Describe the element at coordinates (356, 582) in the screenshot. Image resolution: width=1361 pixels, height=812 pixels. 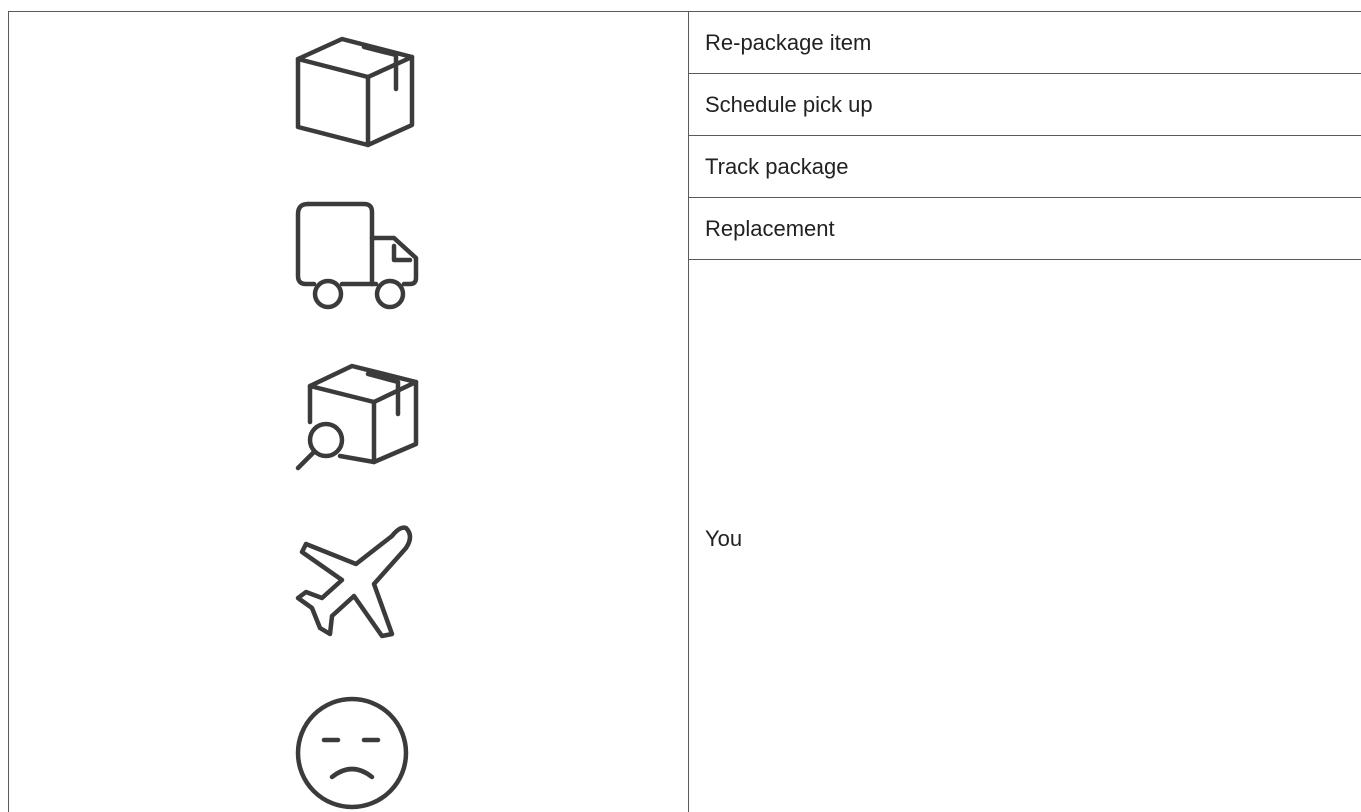
I see `airplane-icon` at that location.